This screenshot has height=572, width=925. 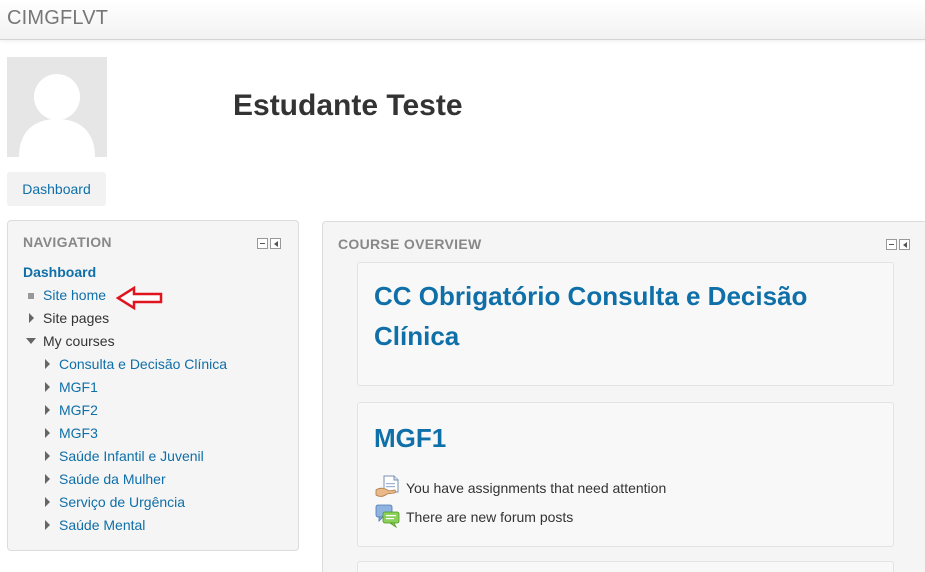 What do you see at coordinates (102, 525) in the screenshot?
I see `nav-course-label: Saúde Mental` at bounding box center [102, 525].